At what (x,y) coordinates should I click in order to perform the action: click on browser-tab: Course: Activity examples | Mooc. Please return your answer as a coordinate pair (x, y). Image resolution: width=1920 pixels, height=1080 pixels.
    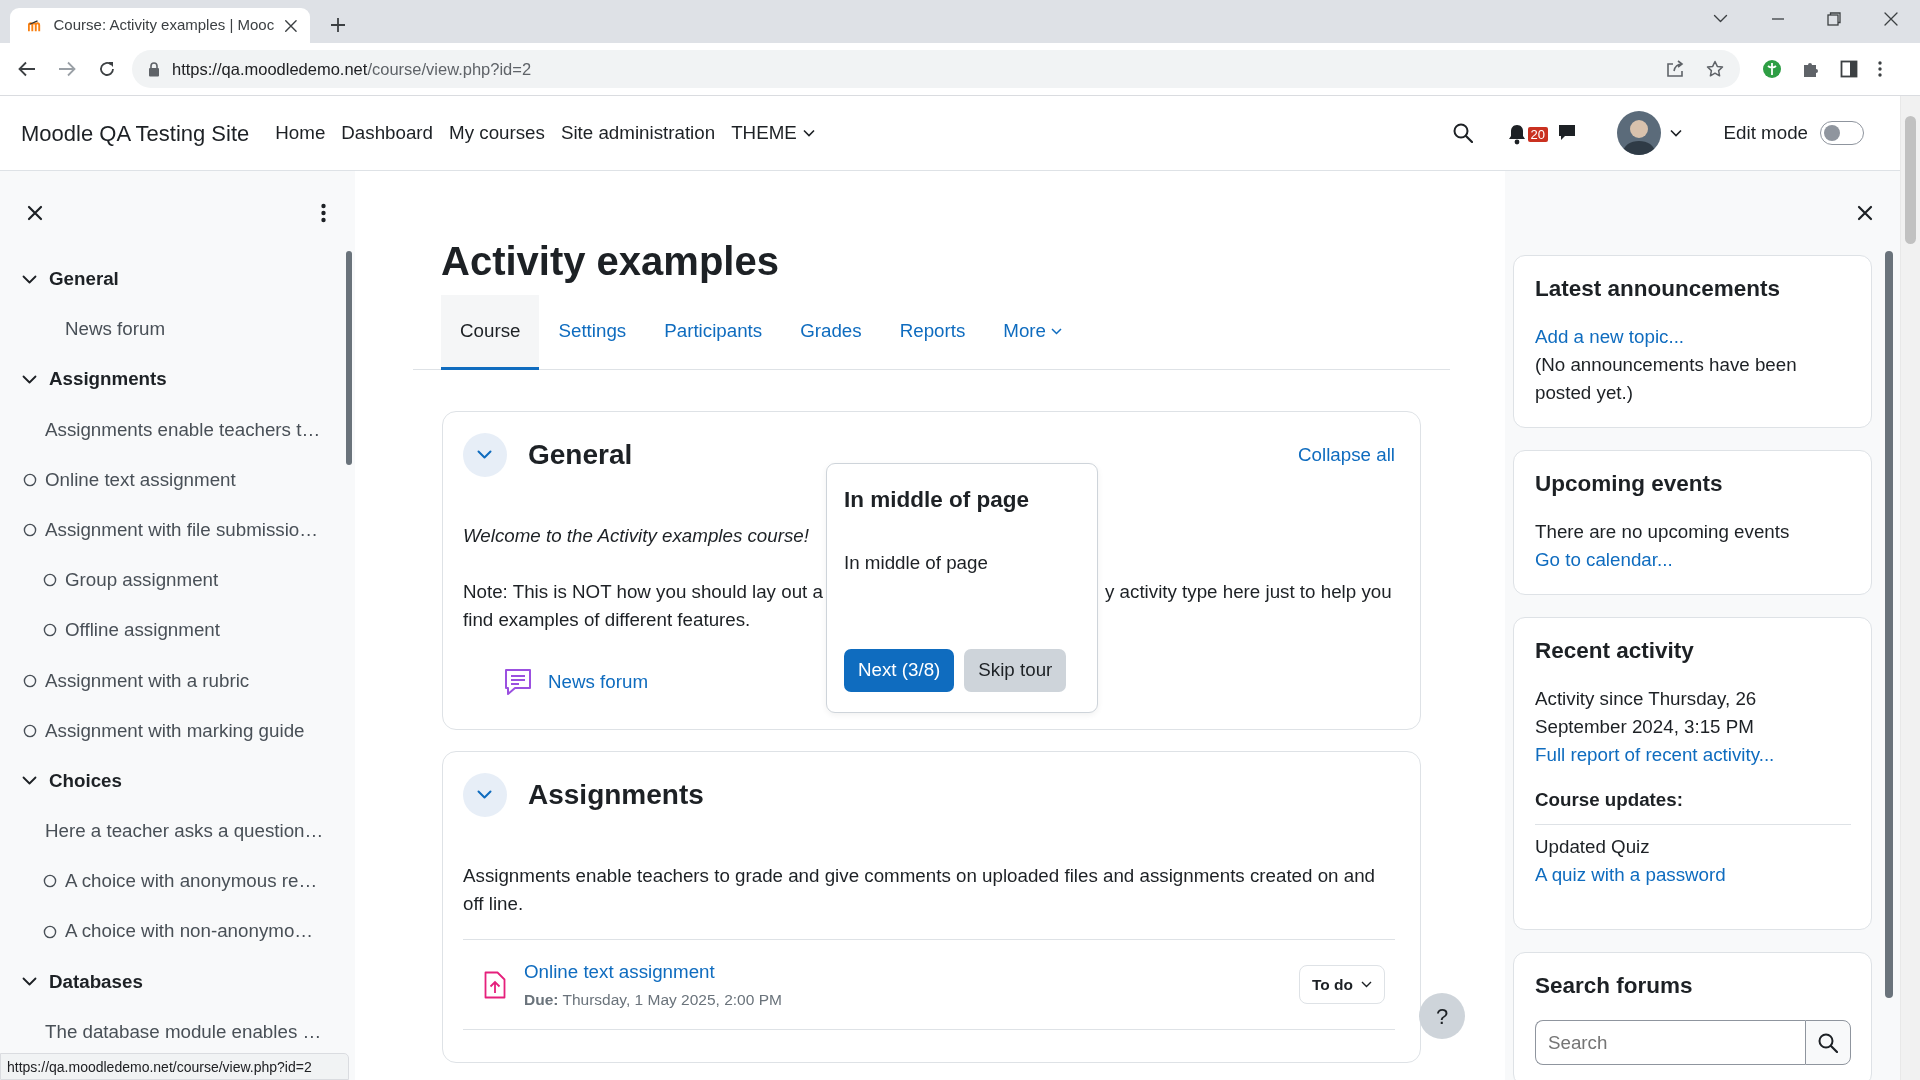
    Looking at the image, I should click on (160, 25).